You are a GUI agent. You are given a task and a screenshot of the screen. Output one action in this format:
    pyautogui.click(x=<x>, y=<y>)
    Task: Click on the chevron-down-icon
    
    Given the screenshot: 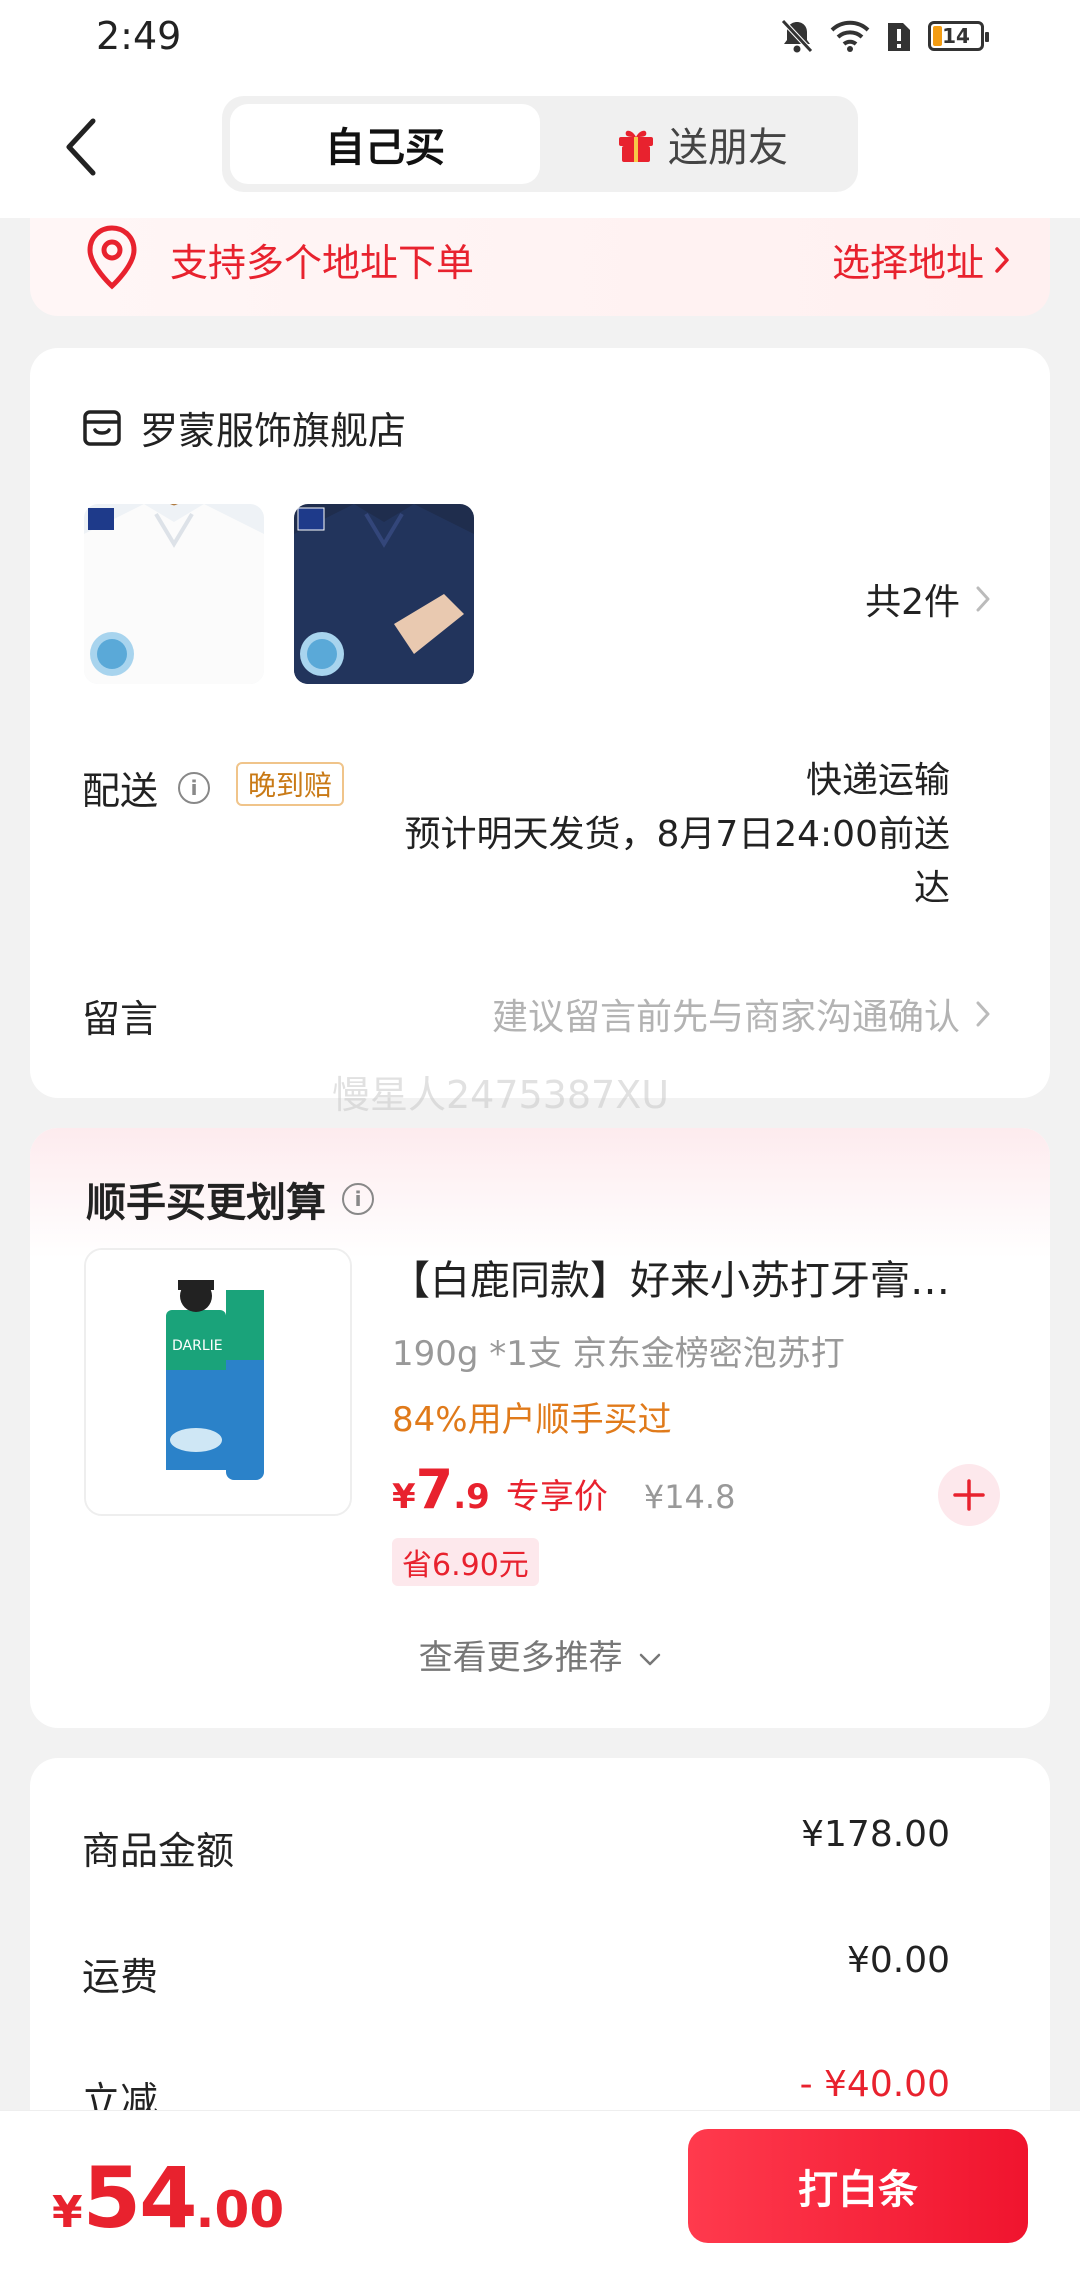 What is the action you would take?
    pyautogui.click(x=650, y=1659)
    